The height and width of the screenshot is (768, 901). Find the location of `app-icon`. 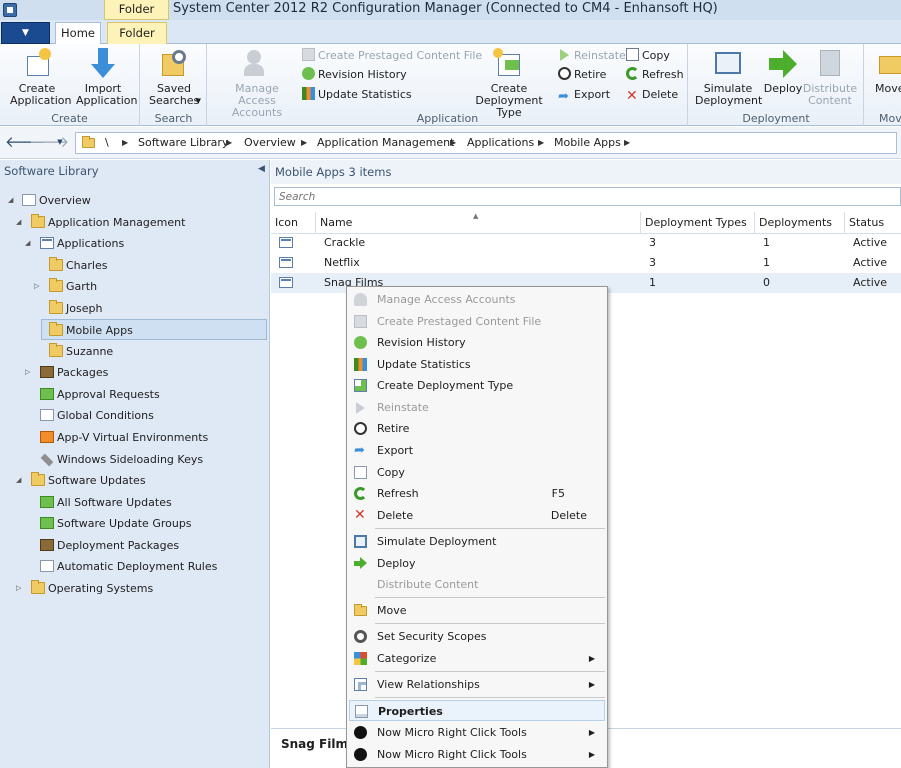

app-icon is located at coordinates (10, 10).